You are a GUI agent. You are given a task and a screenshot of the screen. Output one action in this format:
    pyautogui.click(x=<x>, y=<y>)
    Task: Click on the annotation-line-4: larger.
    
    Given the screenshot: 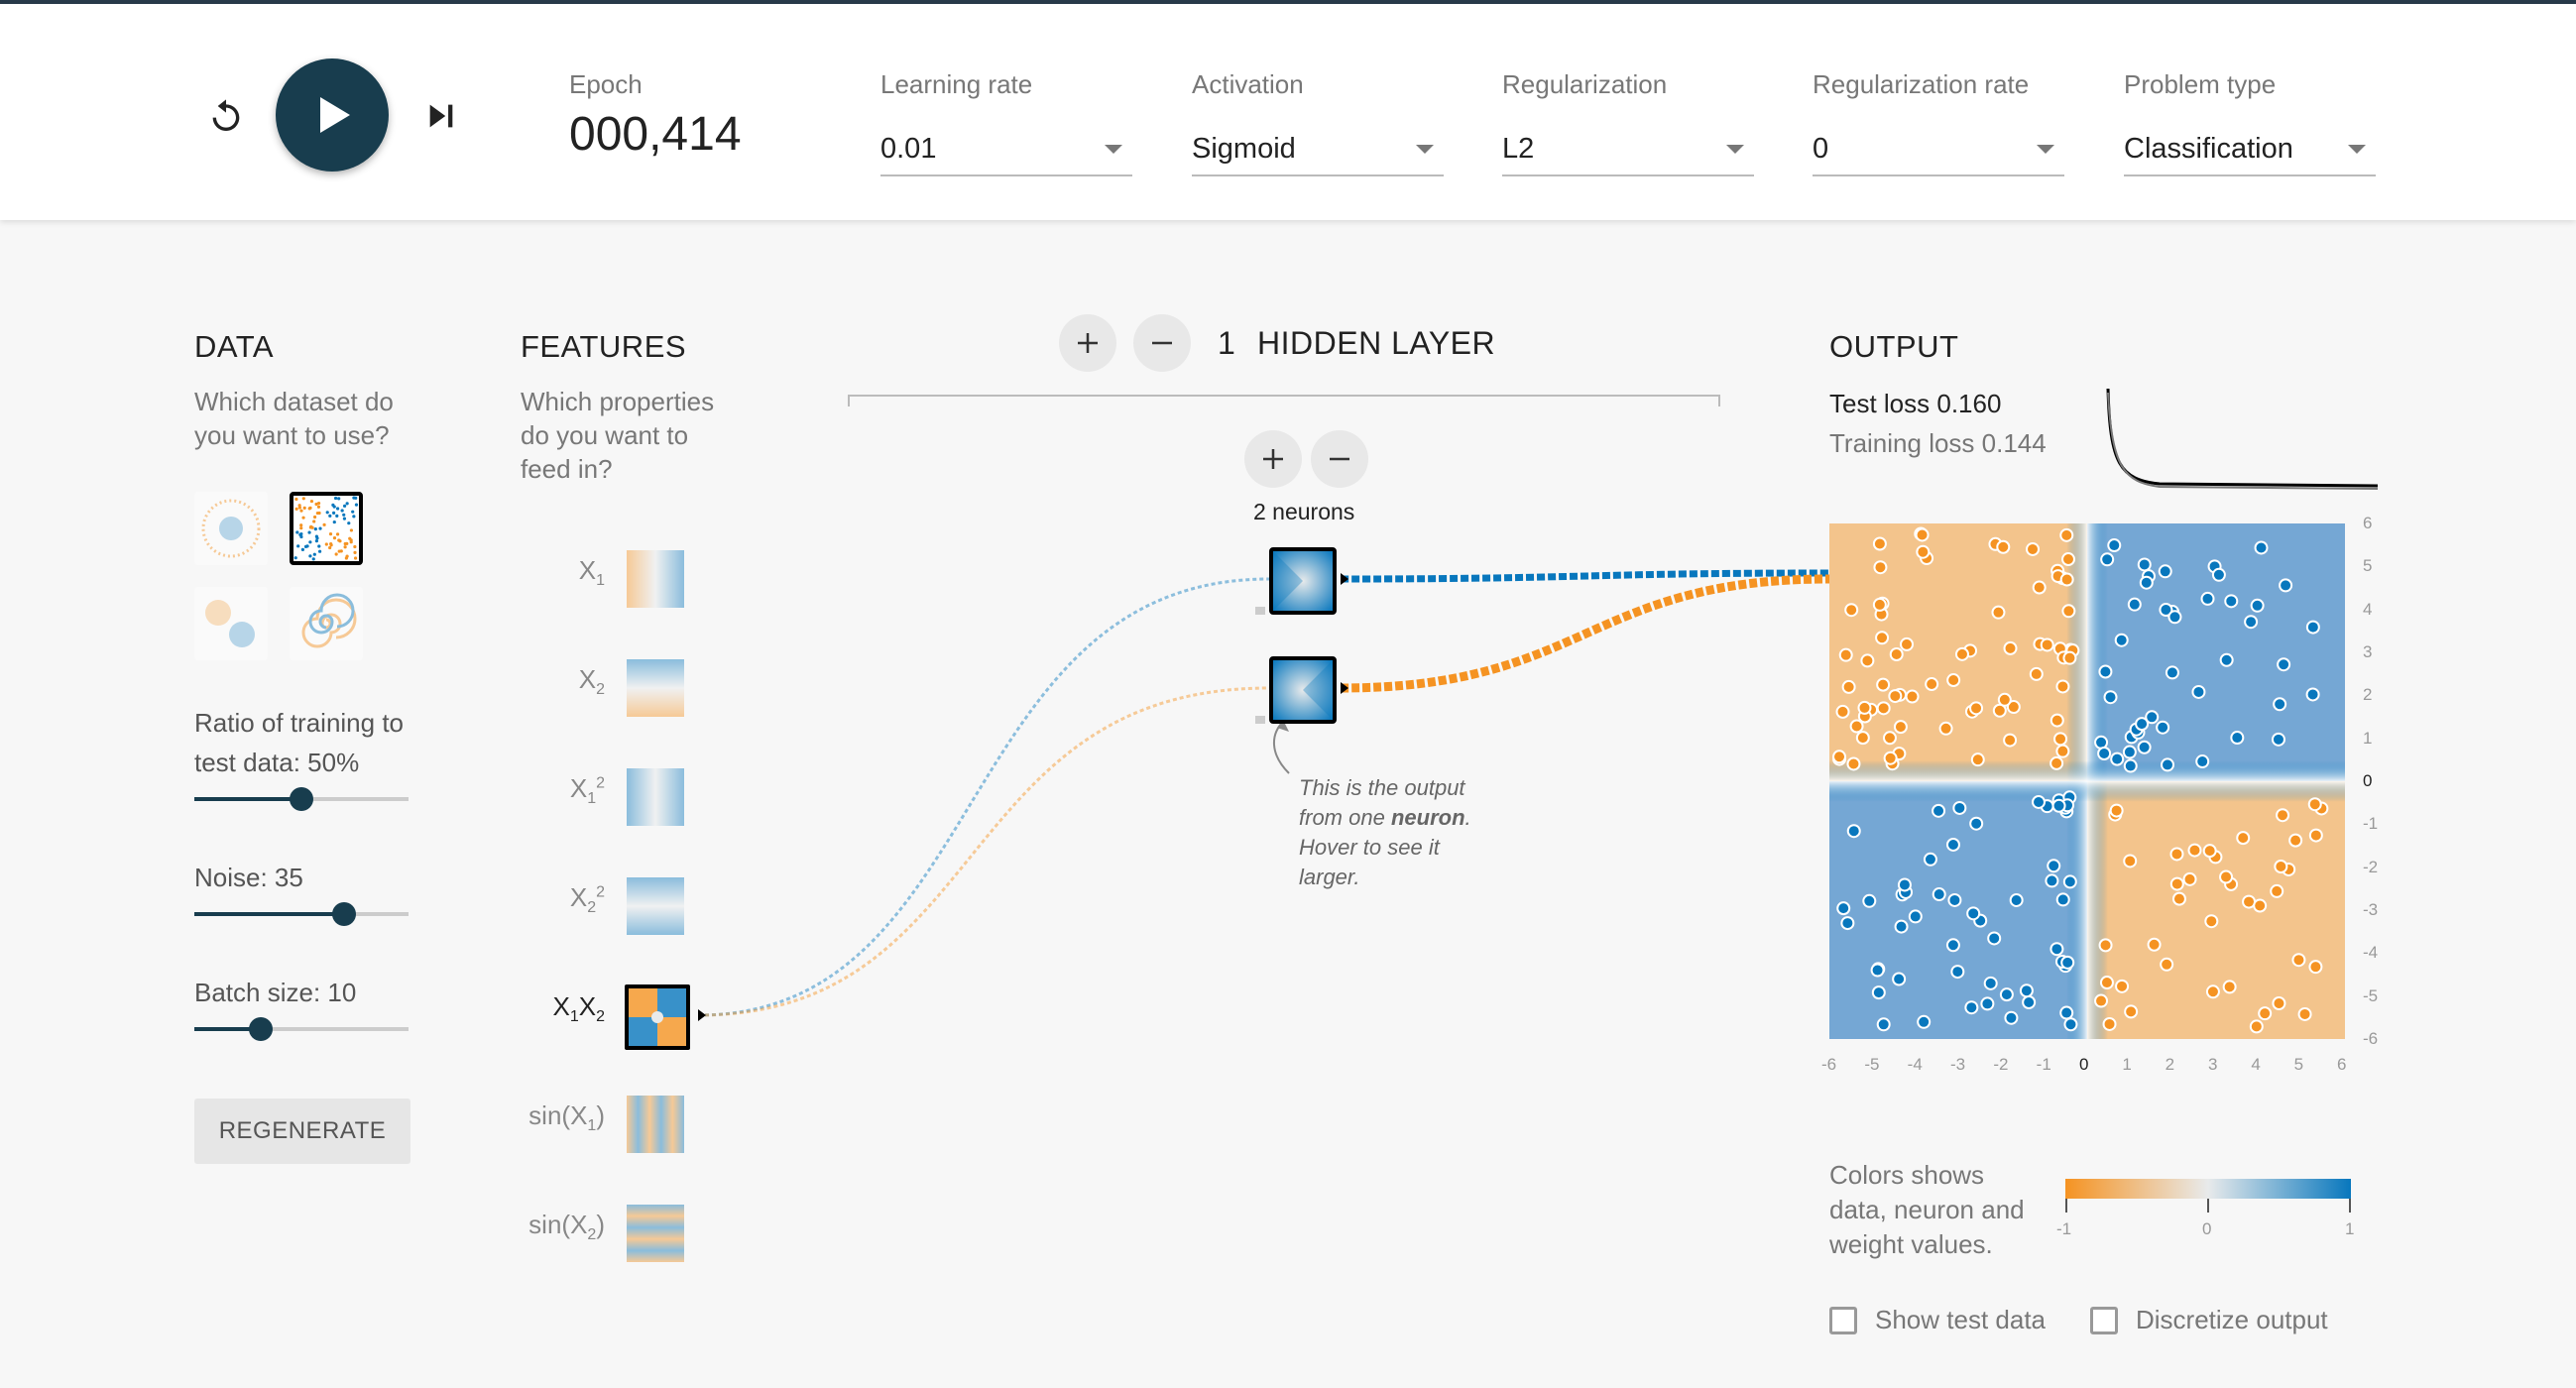 What is the action you would take?
    pyautogui.click(x=1329, y=877)
    